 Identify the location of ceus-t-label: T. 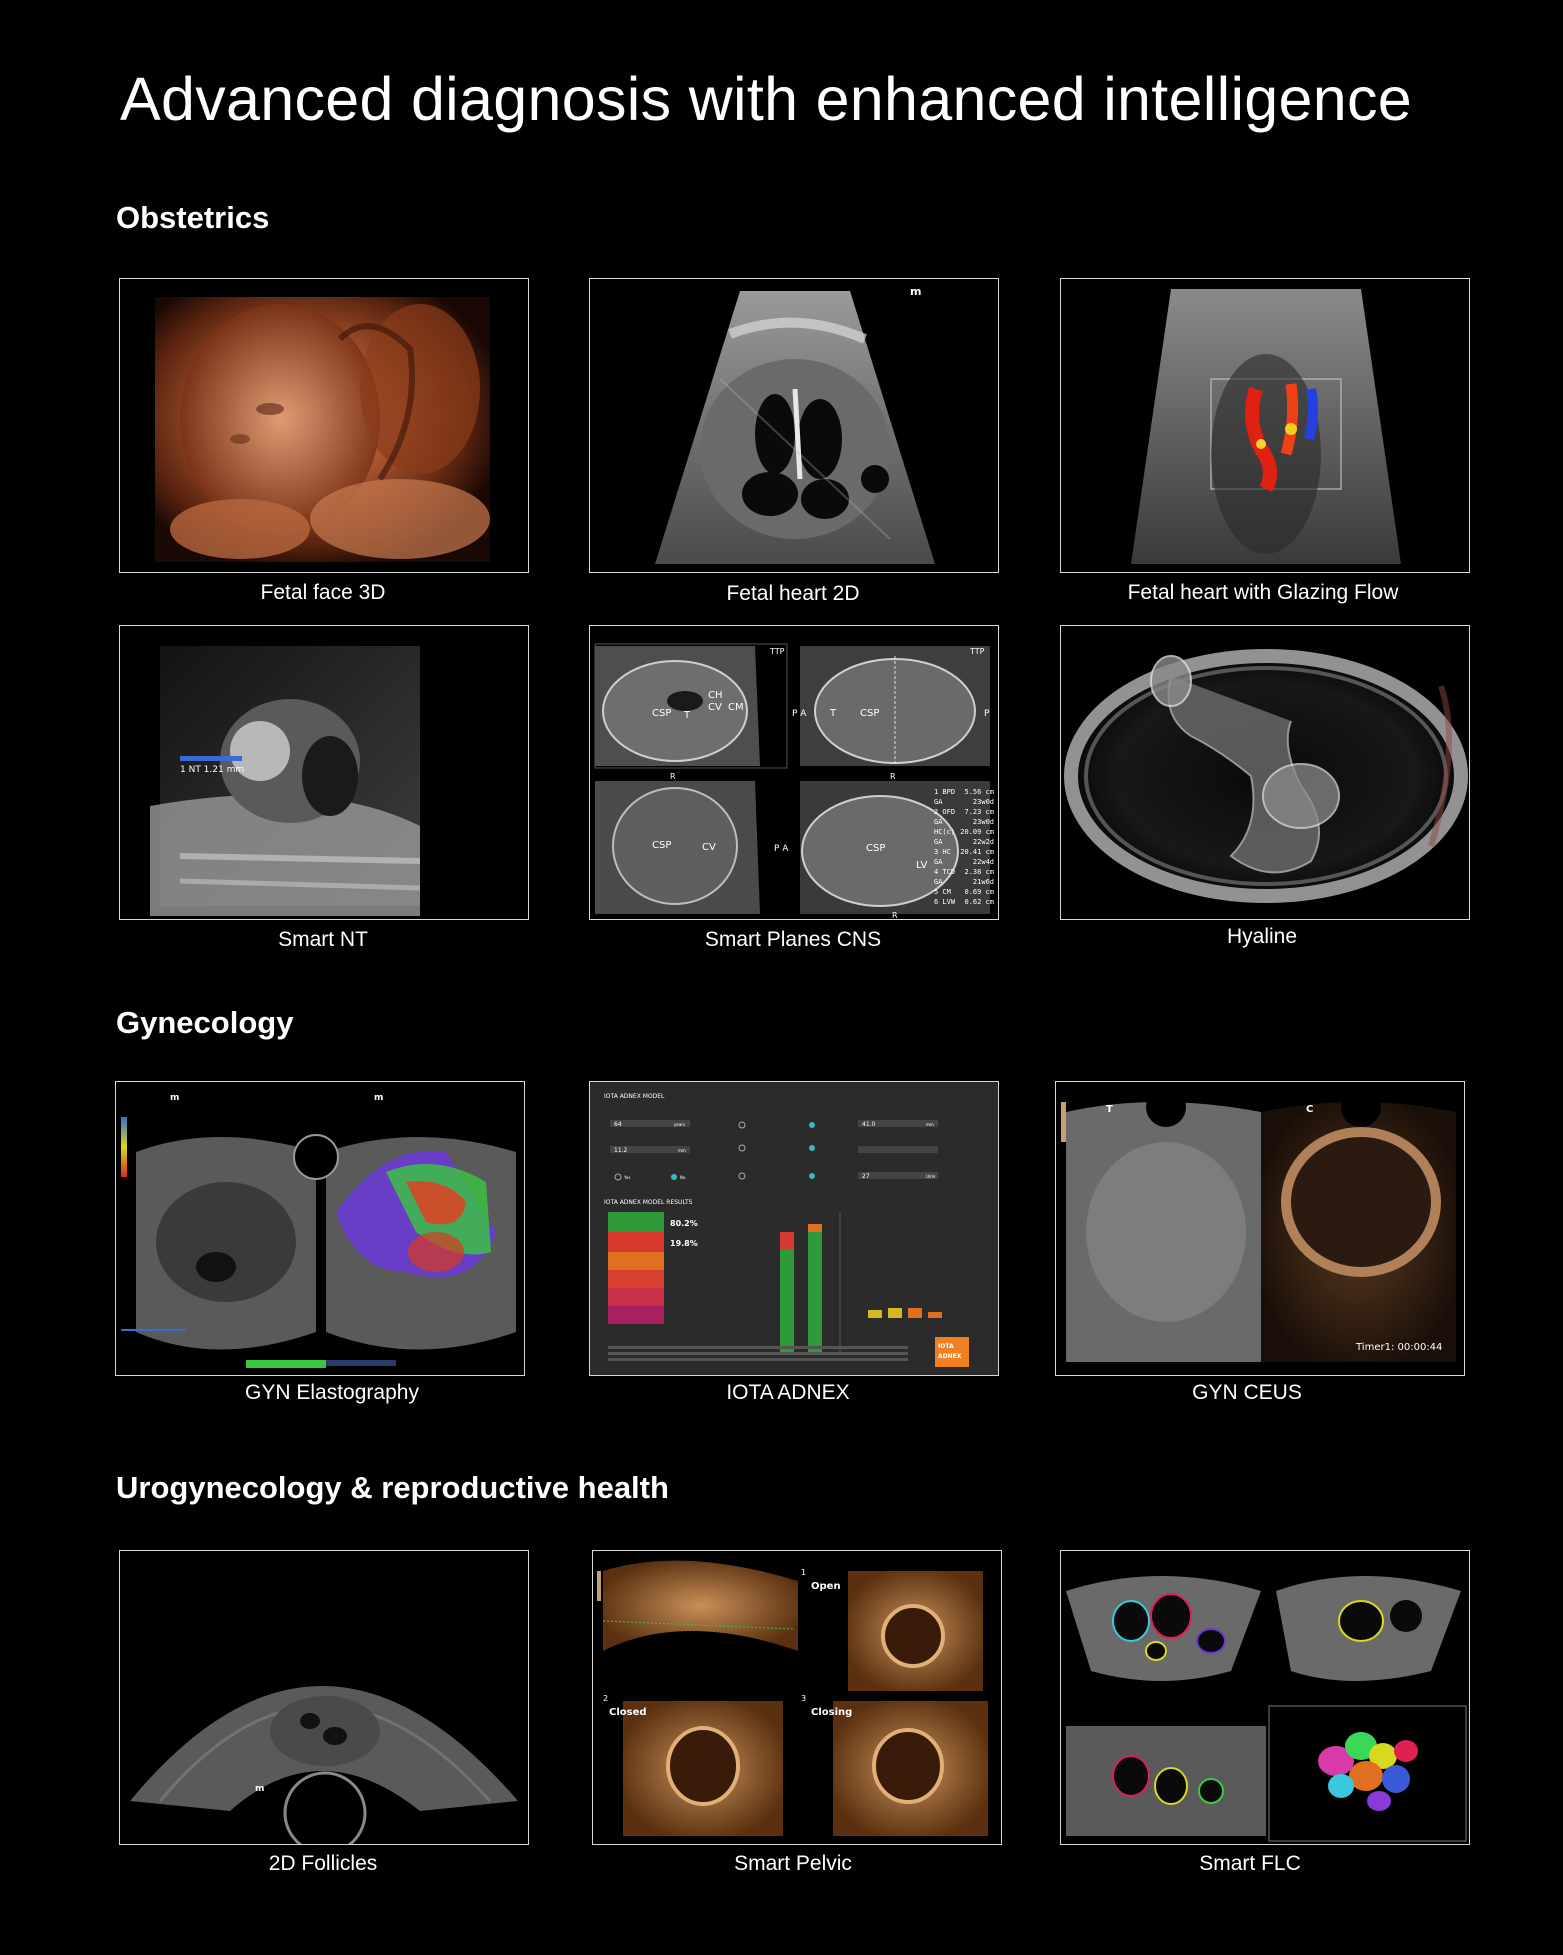
(1109, 1109).